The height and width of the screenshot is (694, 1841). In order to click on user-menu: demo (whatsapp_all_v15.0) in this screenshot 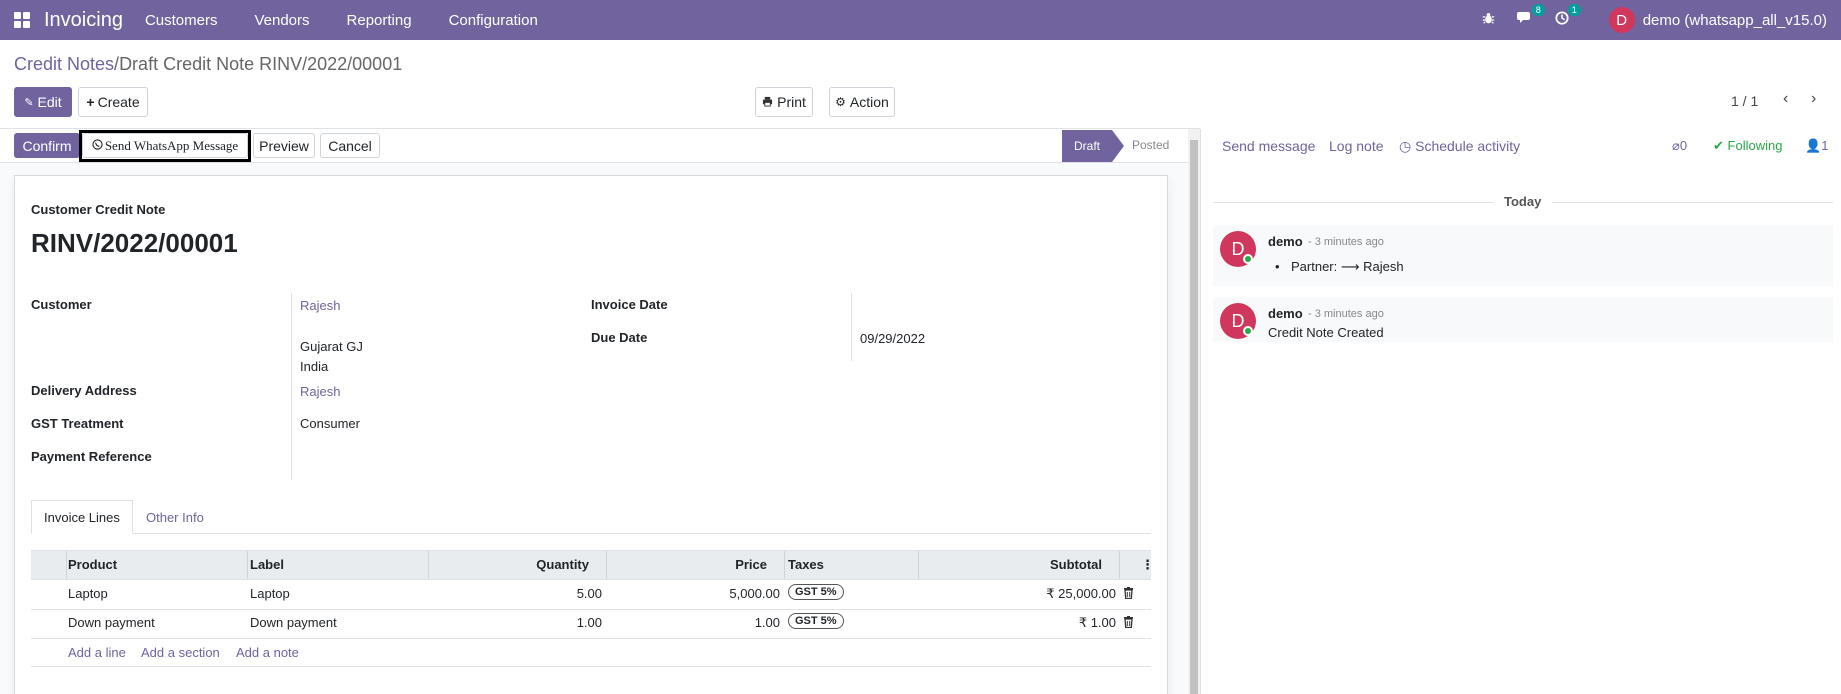, I will do `click(1735, 20)`.